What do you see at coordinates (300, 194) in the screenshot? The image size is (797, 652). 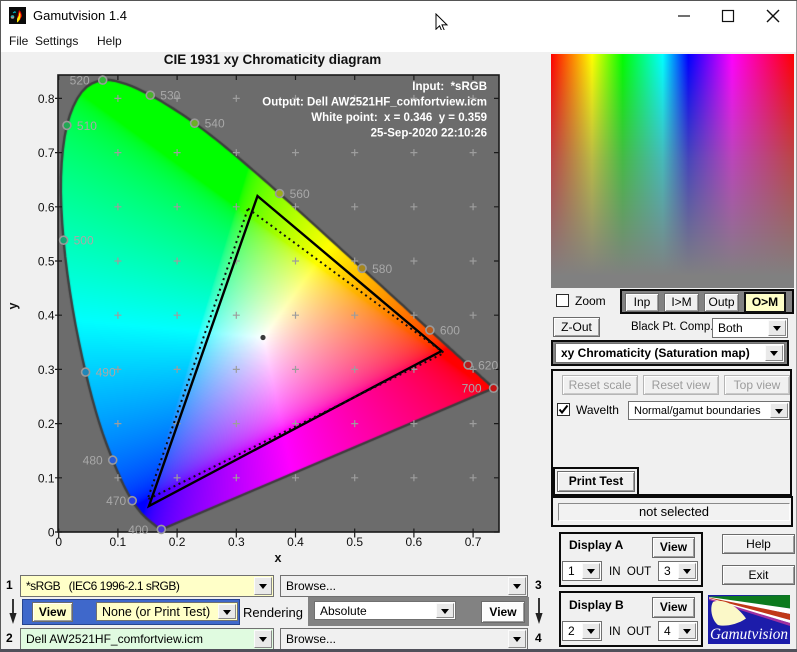 I see `svg-text: 560` at bounding box center [300, 194].